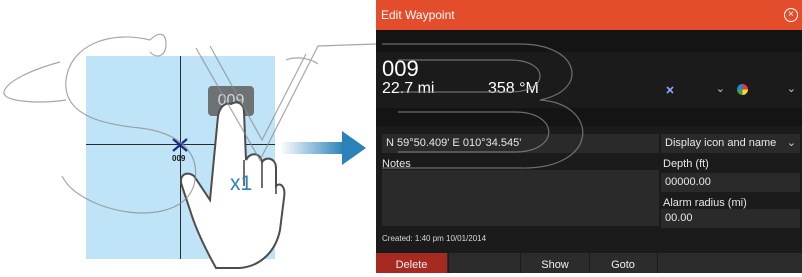 This screenshot has width=802, height=277. Describe the element at coordinates (766, 90) in the screenshot. I see `waypoint-color-select: ⌄` at that location.